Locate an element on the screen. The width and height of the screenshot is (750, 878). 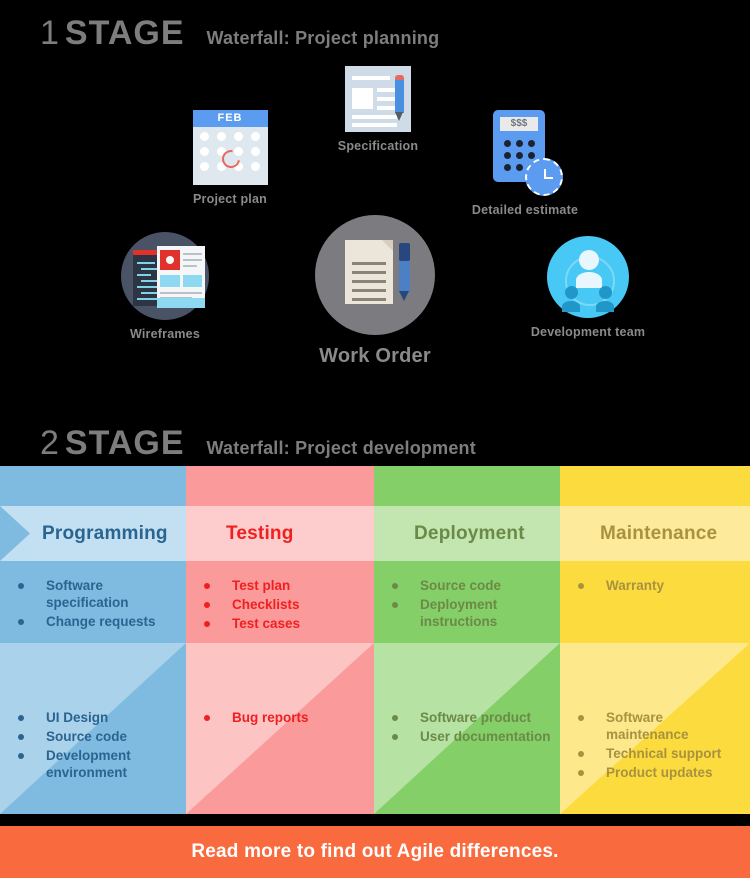
stage1-heading: 1 STAGE Waterfall: Project planning is located at coordinates (239, 33).